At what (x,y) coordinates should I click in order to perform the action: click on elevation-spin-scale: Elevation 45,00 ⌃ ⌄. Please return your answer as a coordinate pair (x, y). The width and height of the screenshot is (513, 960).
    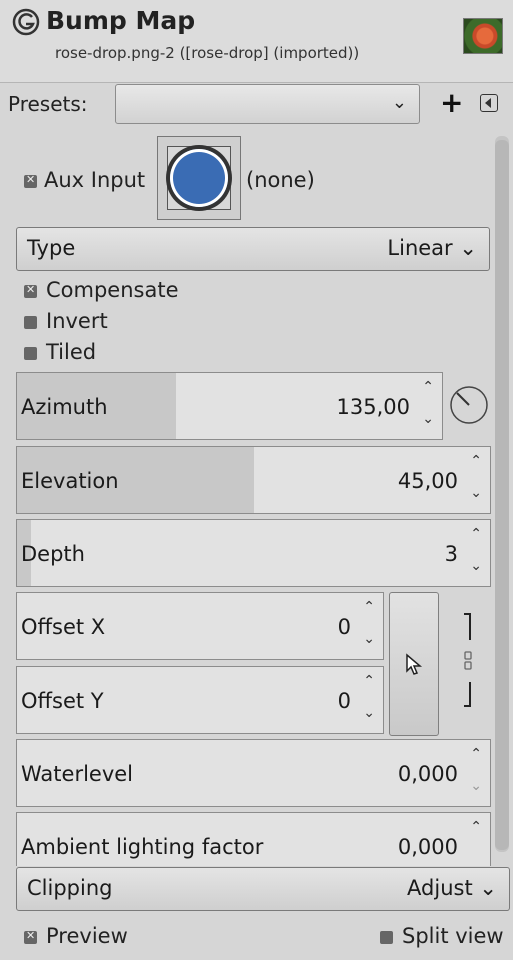
    Looking at the image, I should click on (253, 480).